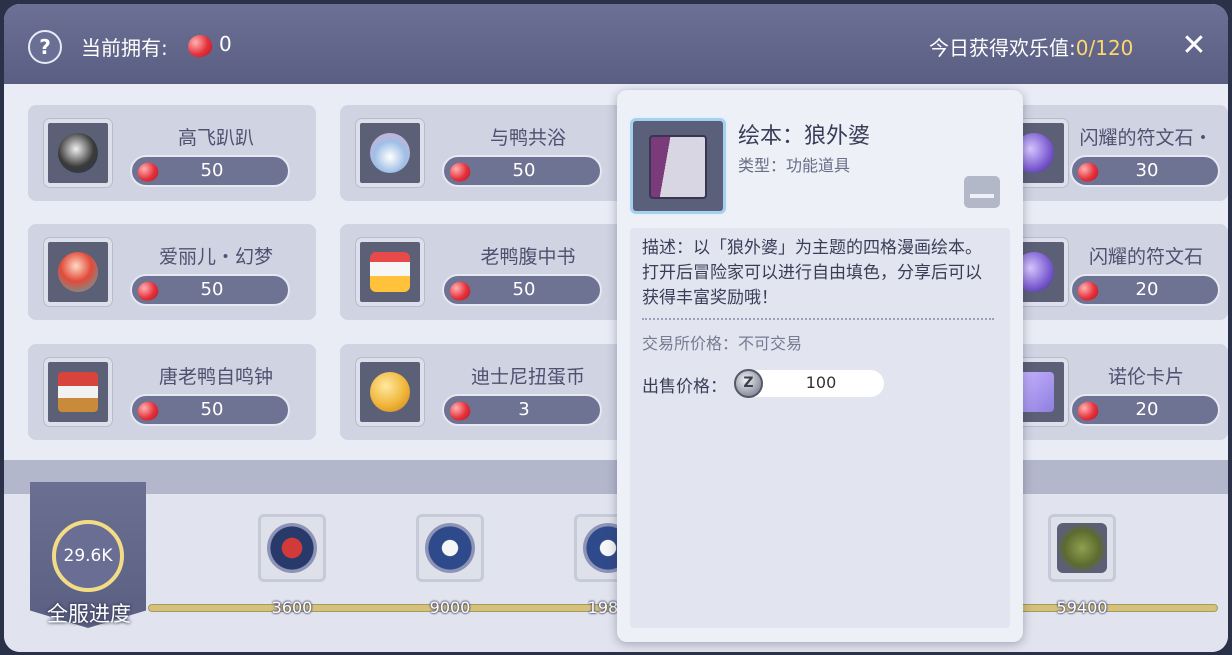 Image resolution: width=1232 pixels, height=655 pixels. What do you see at coordinates (1114, 392) in the screenshot?
I see `shop-item: 诺伦卡片 20` at bounding box center [1114, 392].